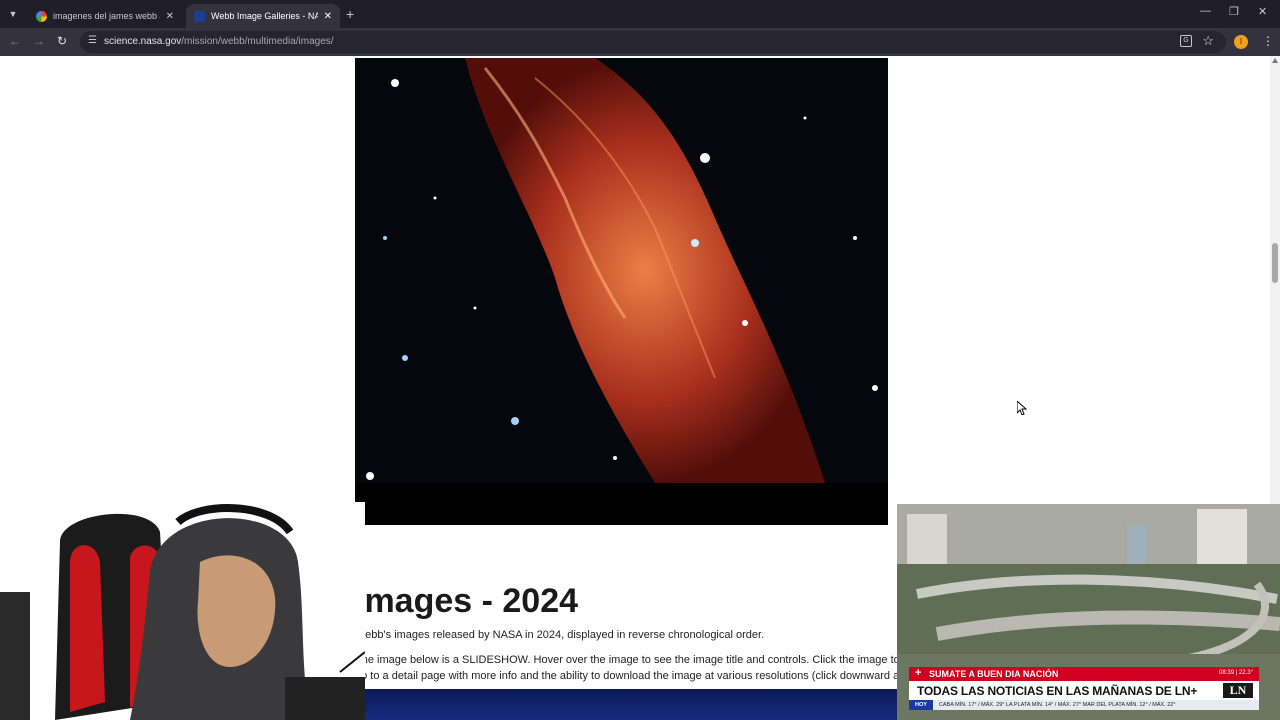  Describe the element at coordinates (39, 41) in the screenshot. I see `forward-icon: →` at that location.